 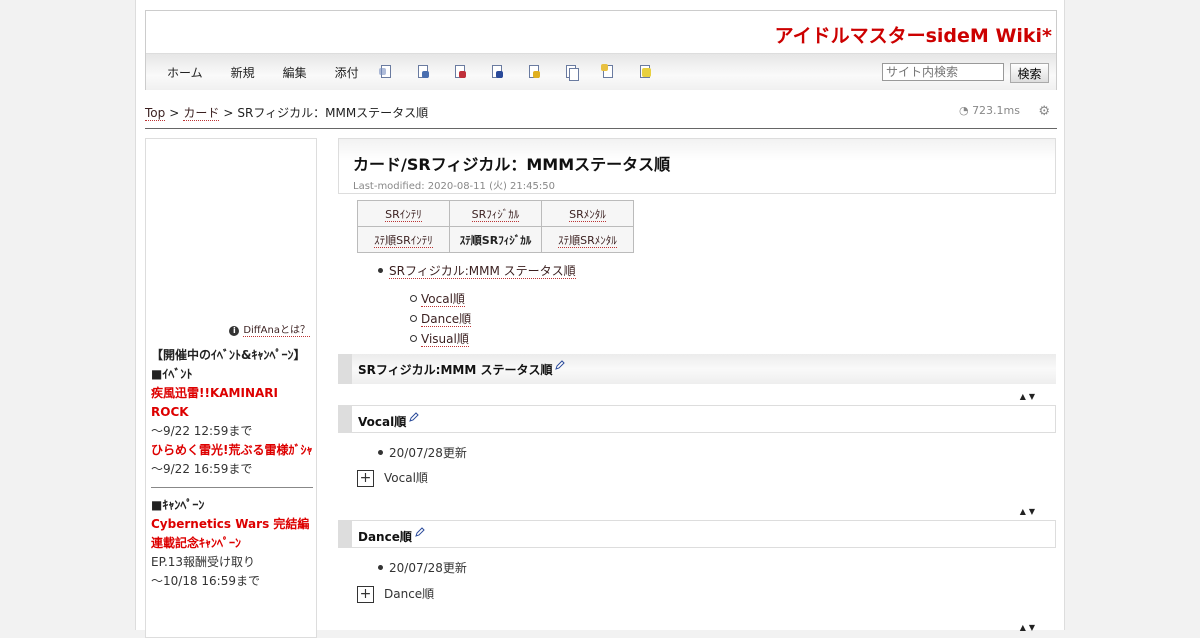 I want to click on section-heading-main: SRフィジカル:MMM ステータス順, so click(x=697, y=369).